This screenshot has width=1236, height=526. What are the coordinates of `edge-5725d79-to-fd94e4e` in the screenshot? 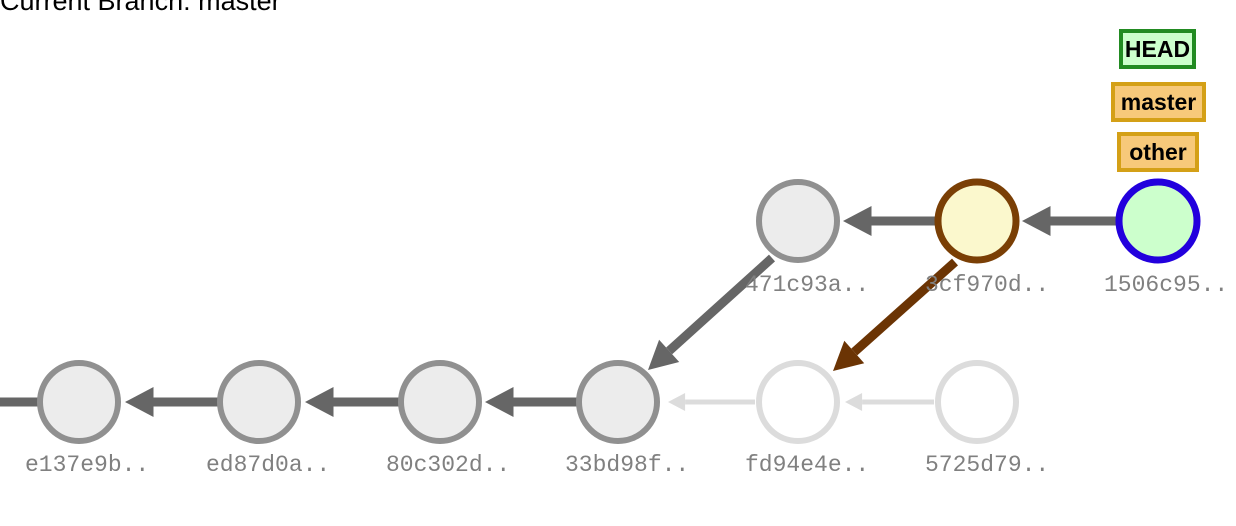 It's located at (889, 402).